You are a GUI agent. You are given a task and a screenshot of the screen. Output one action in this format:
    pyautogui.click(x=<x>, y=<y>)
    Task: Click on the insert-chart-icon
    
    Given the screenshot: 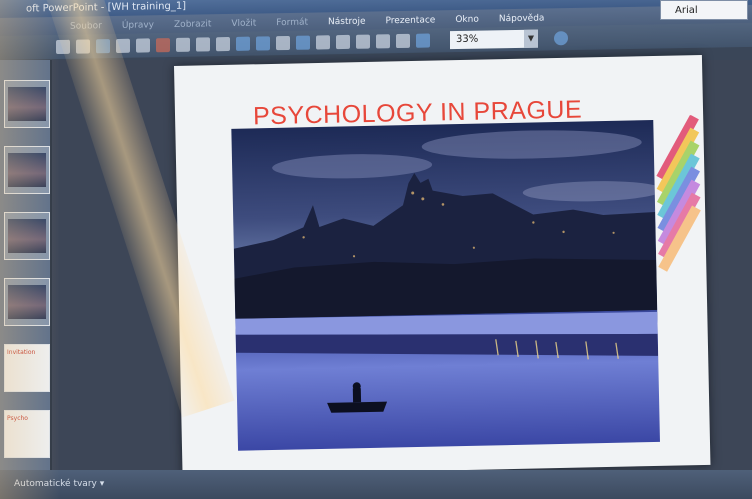 What is the action you would take?
    pyautogui.click(x=283, y=43)
    